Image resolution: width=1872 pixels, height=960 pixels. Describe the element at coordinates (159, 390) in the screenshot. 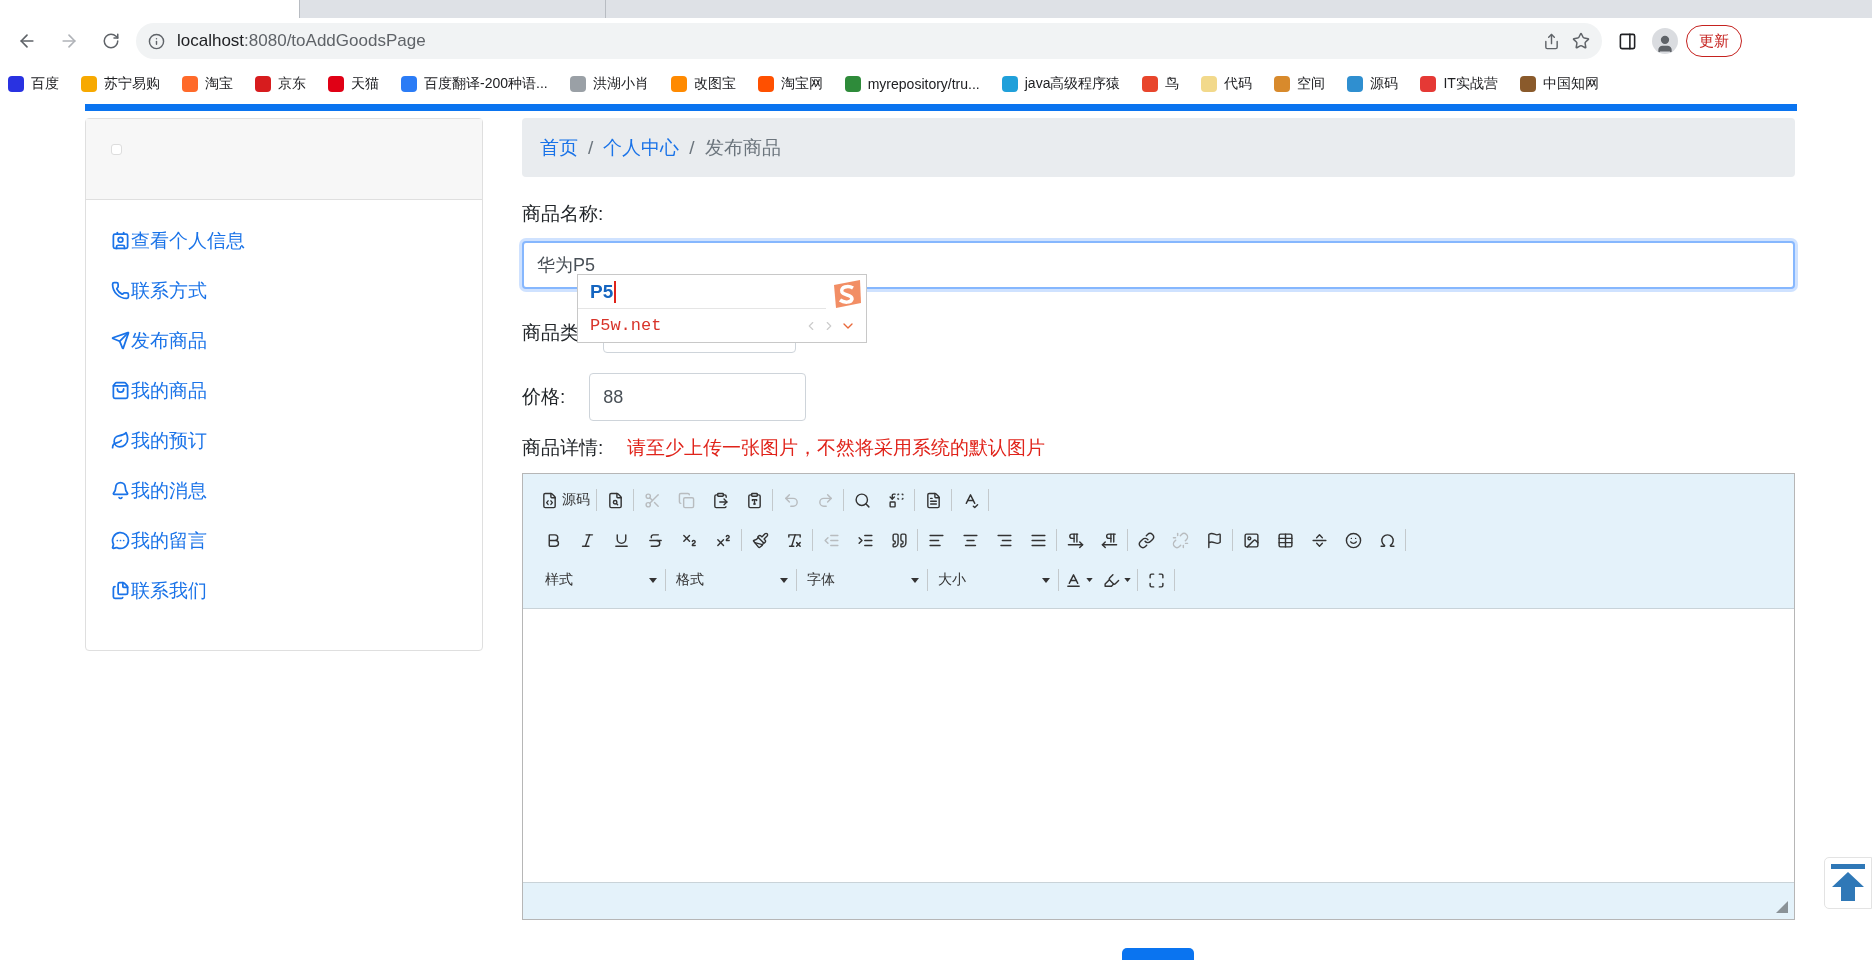

I see `sidebar-link: 我的商品` at that location.